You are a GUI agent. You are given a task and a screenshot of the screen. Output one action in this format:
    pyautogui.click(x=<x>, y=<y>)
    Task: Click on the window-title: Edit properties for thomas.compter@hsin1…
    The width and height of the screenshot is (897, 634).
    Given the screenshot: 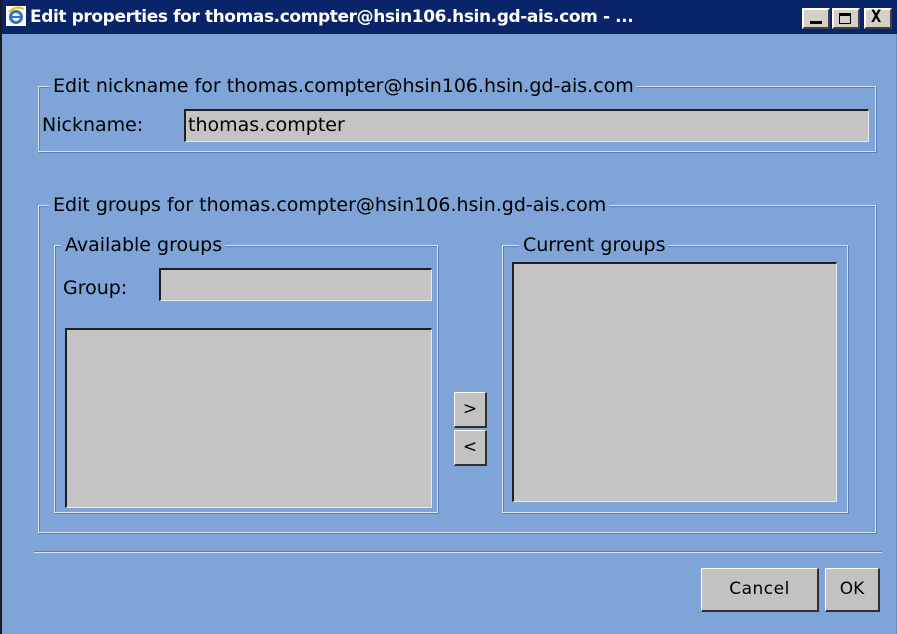 What is the action you would take?
    pyautogui.click(x=332, y=17)
    